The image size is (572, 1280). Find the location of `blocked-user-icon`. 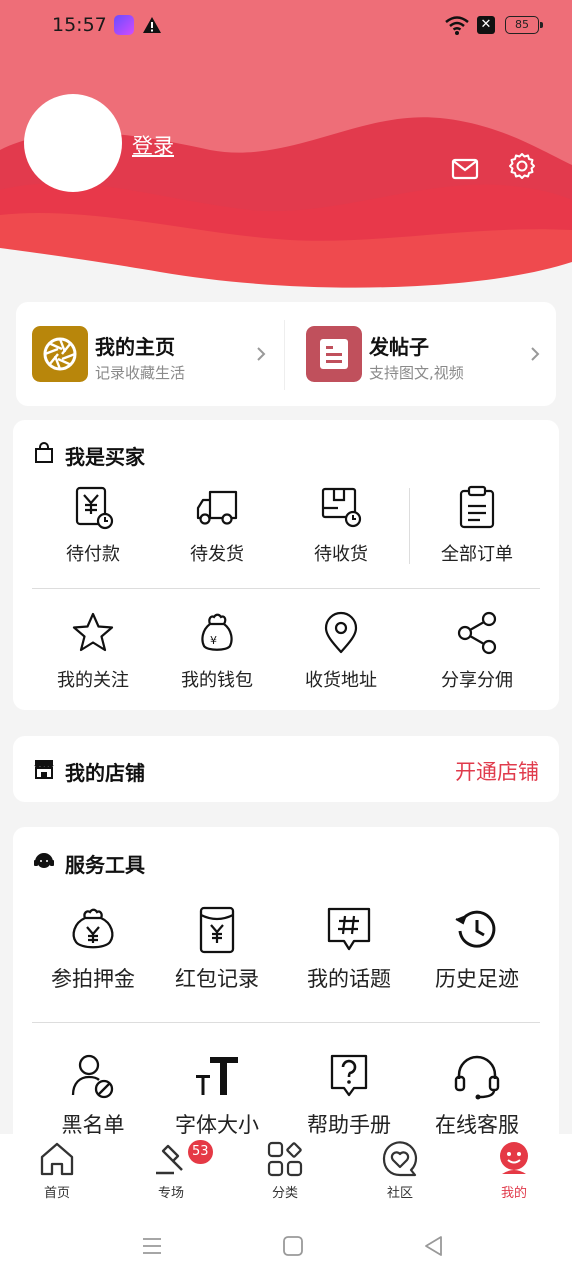

blocked-user-icon is located at coordinates (92, 1076).